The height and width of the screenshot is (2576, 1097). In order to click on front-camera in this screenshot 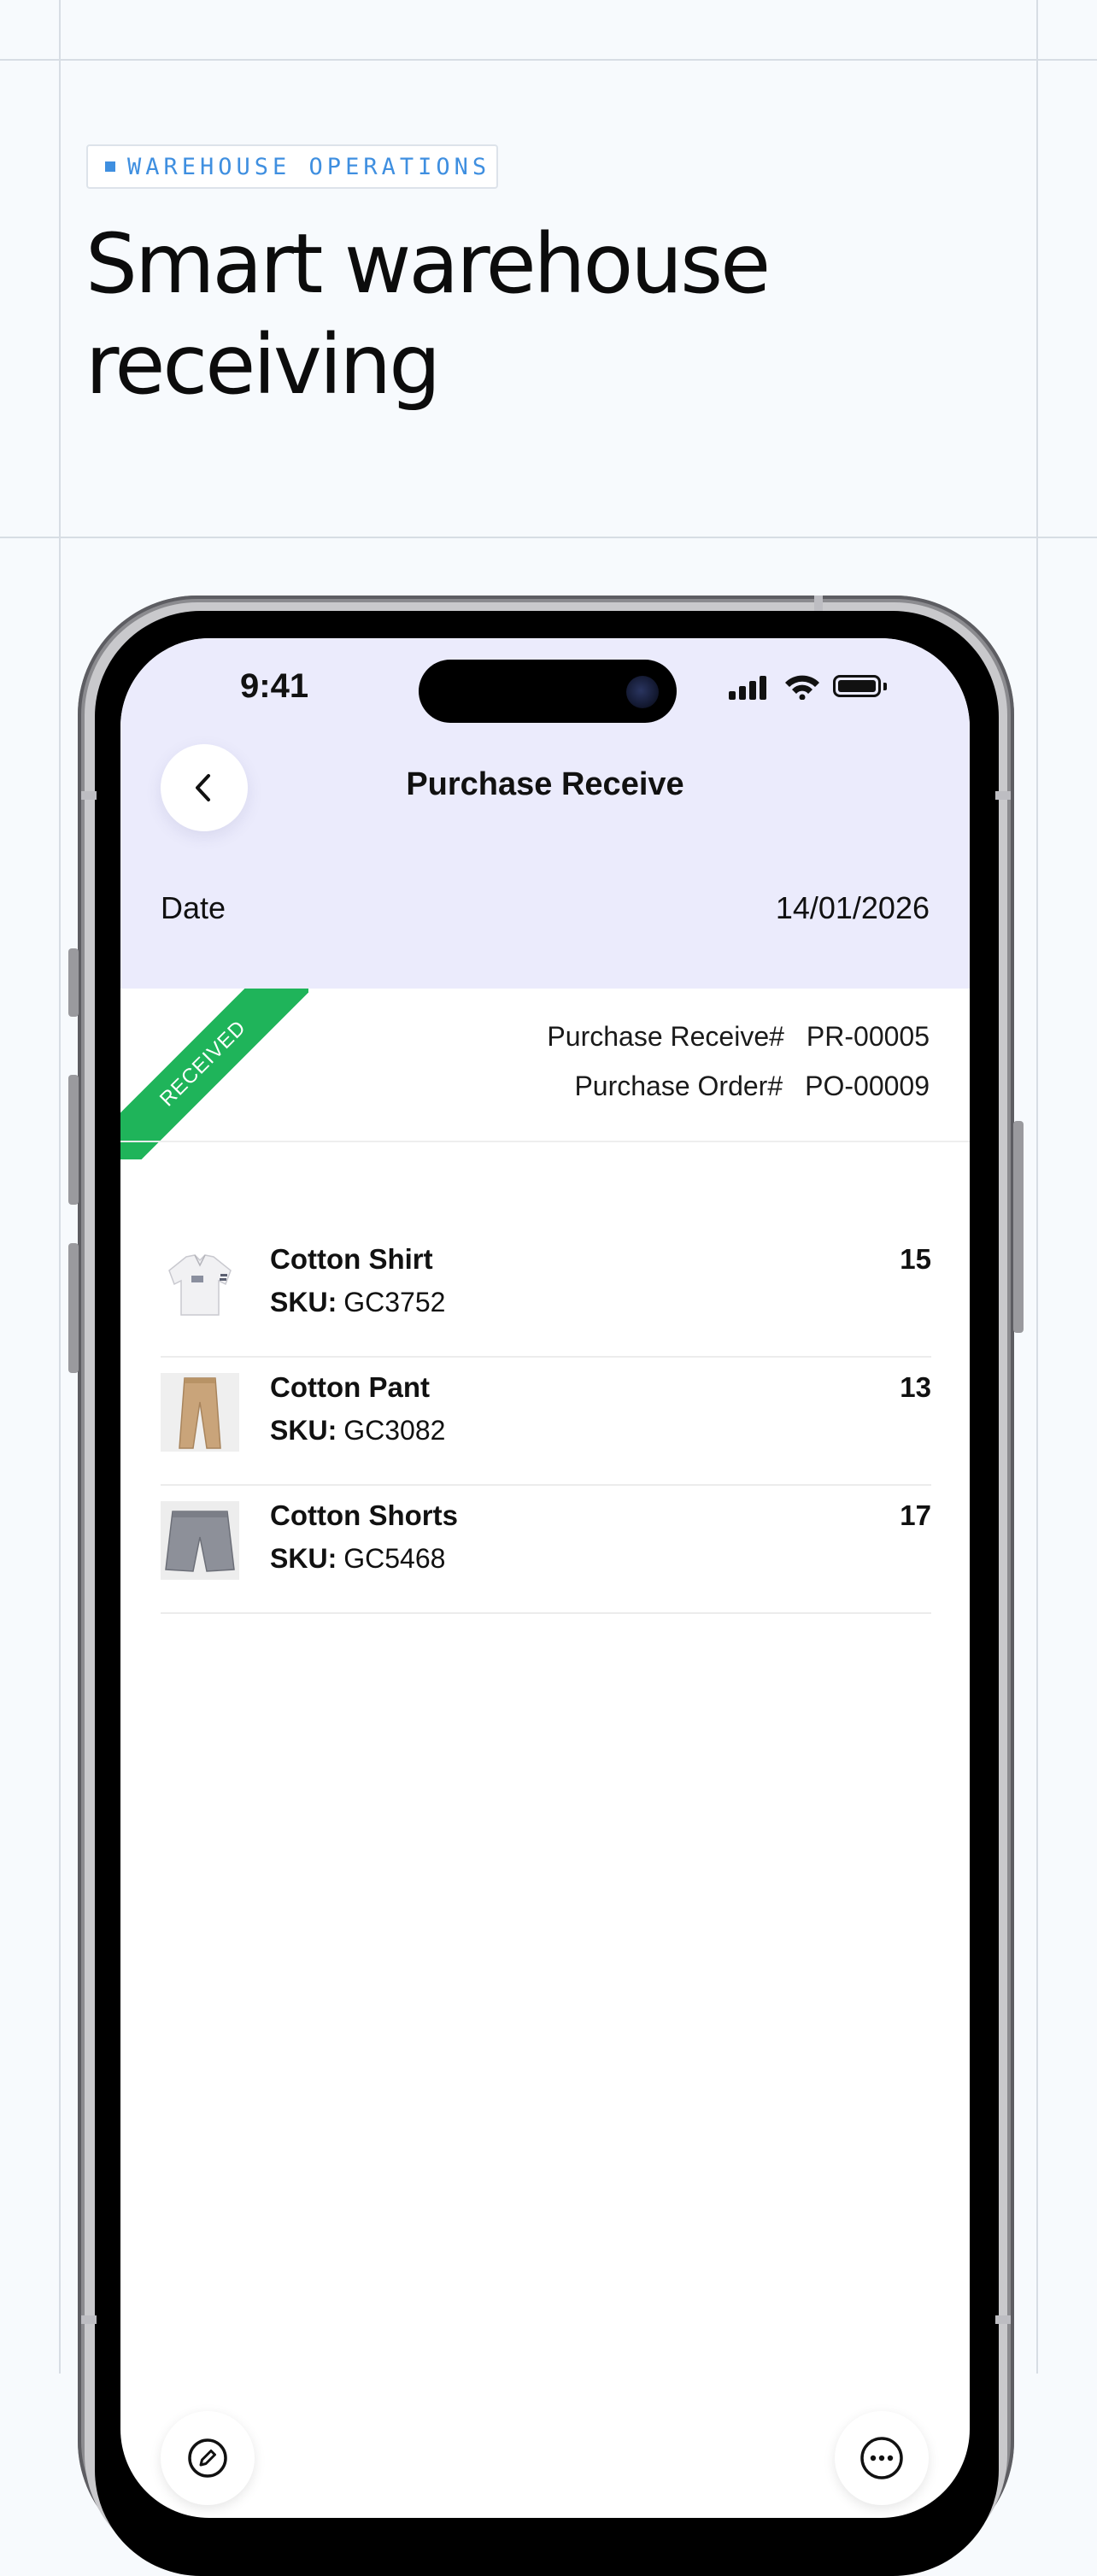, I will do `click(642, 692)`.